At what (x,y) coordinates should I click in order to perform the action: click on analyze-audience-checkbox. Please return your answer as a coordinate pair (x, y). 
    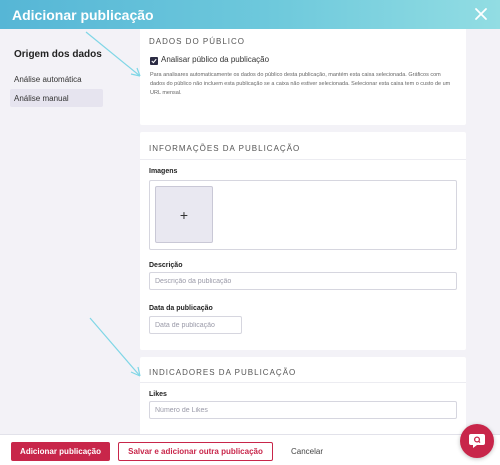
    Looking at the image, I should click on (154, 61).